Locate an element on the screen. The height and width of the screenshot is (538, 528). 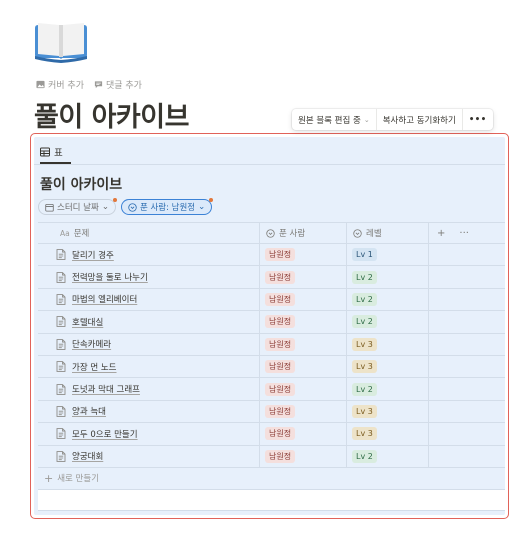
copy-and-sync-button: 복사하고 동기화하기 is located at coordinates (418, 119).